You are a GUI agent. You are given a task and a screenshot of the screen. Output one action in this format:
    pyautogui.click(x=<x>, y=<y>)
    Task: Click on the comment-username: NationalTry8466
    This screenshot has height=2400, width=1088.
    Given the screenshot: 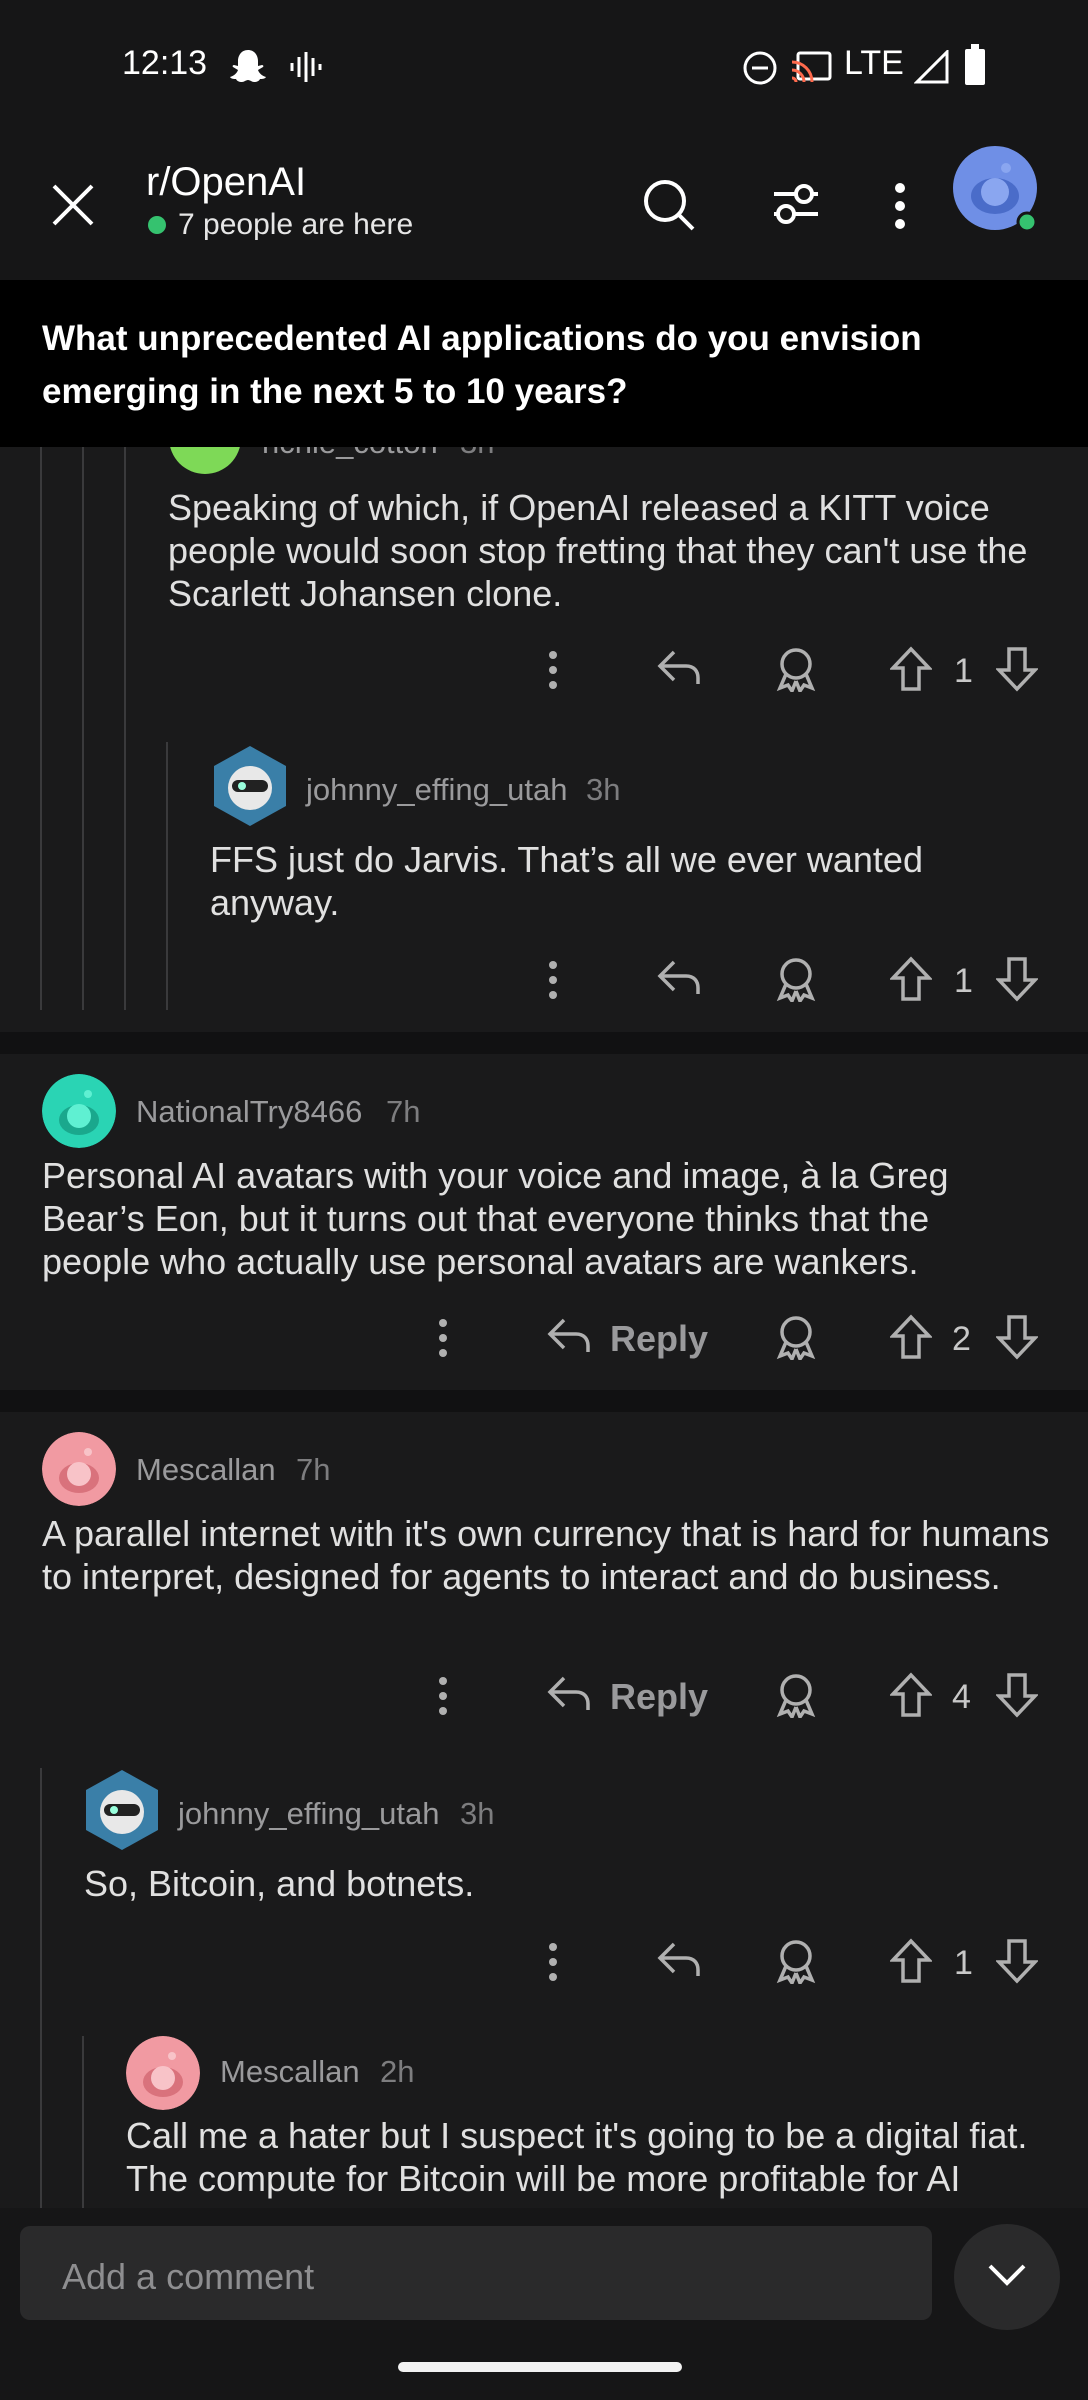 What is the action you would take?
    pyautogui.click(x=249, y=1112)
    